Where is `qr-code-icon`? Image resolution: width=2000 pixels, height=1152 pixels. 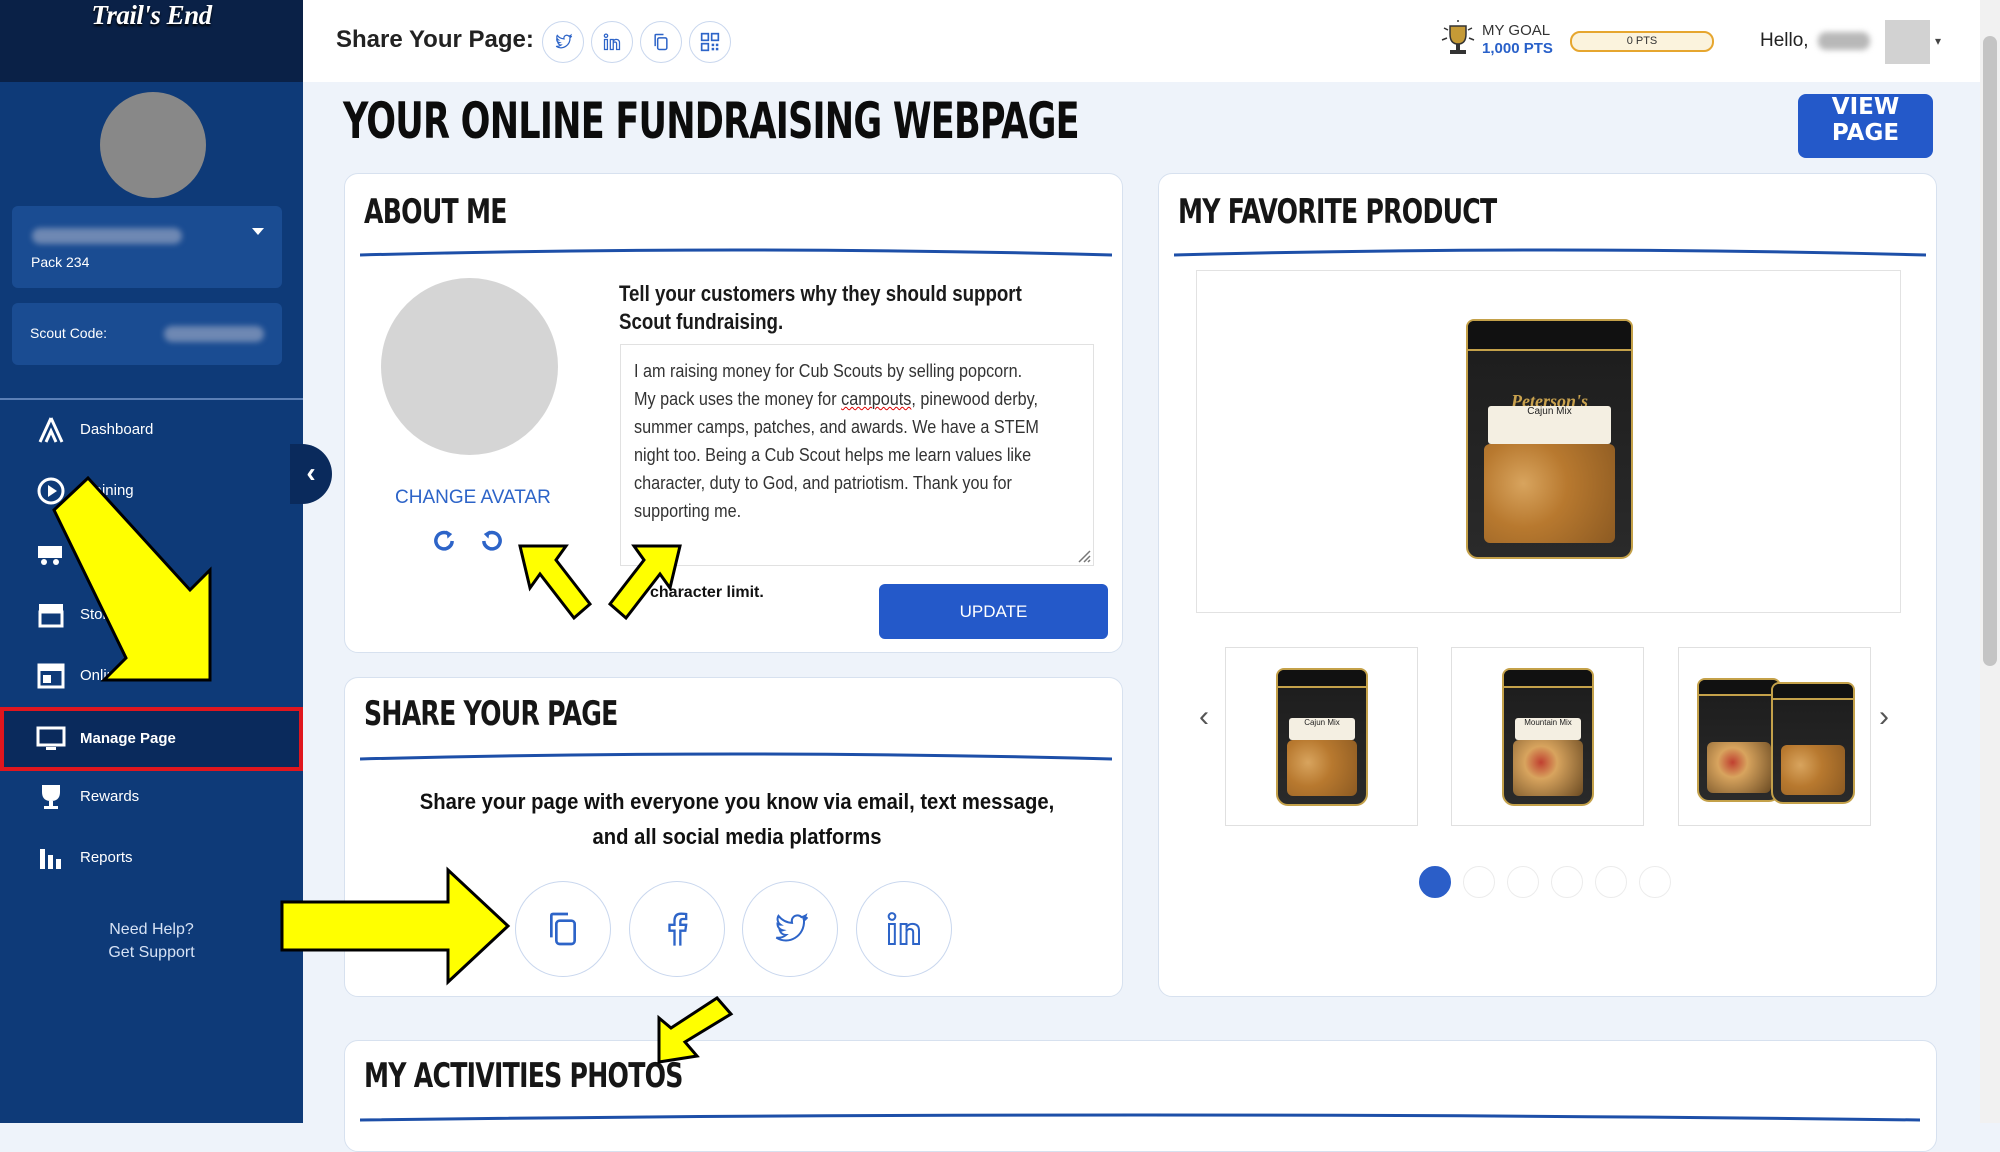
qr-code-icon is located at coordinates (710, 42).